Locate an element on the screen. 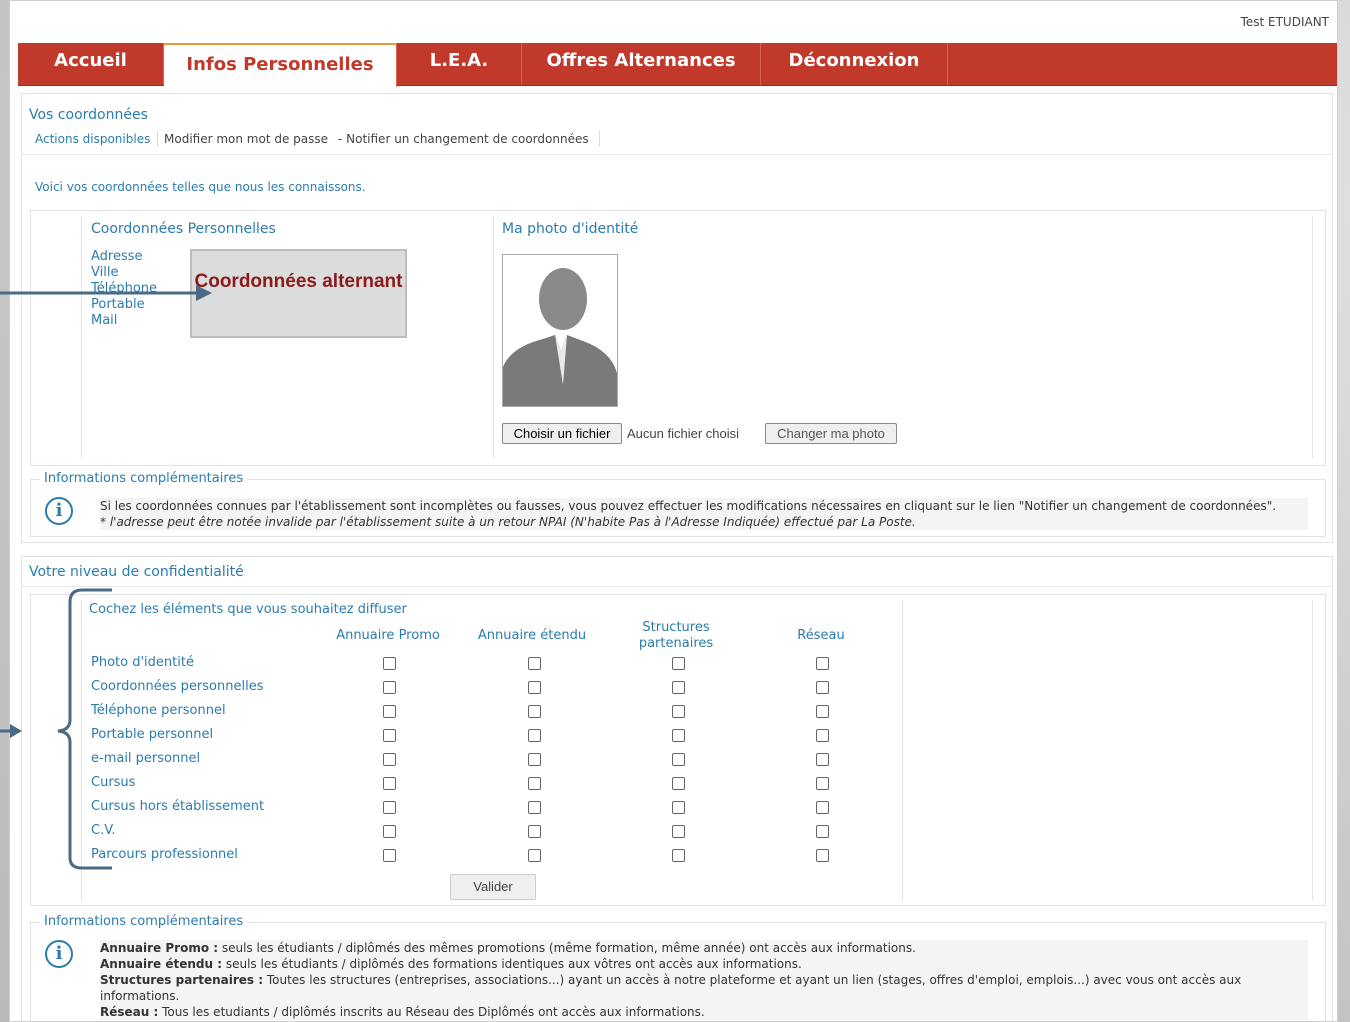 This screenshot has width=1350, height=1022. file-status: Aucun fichier choisi is located at coordinates (683, 433).